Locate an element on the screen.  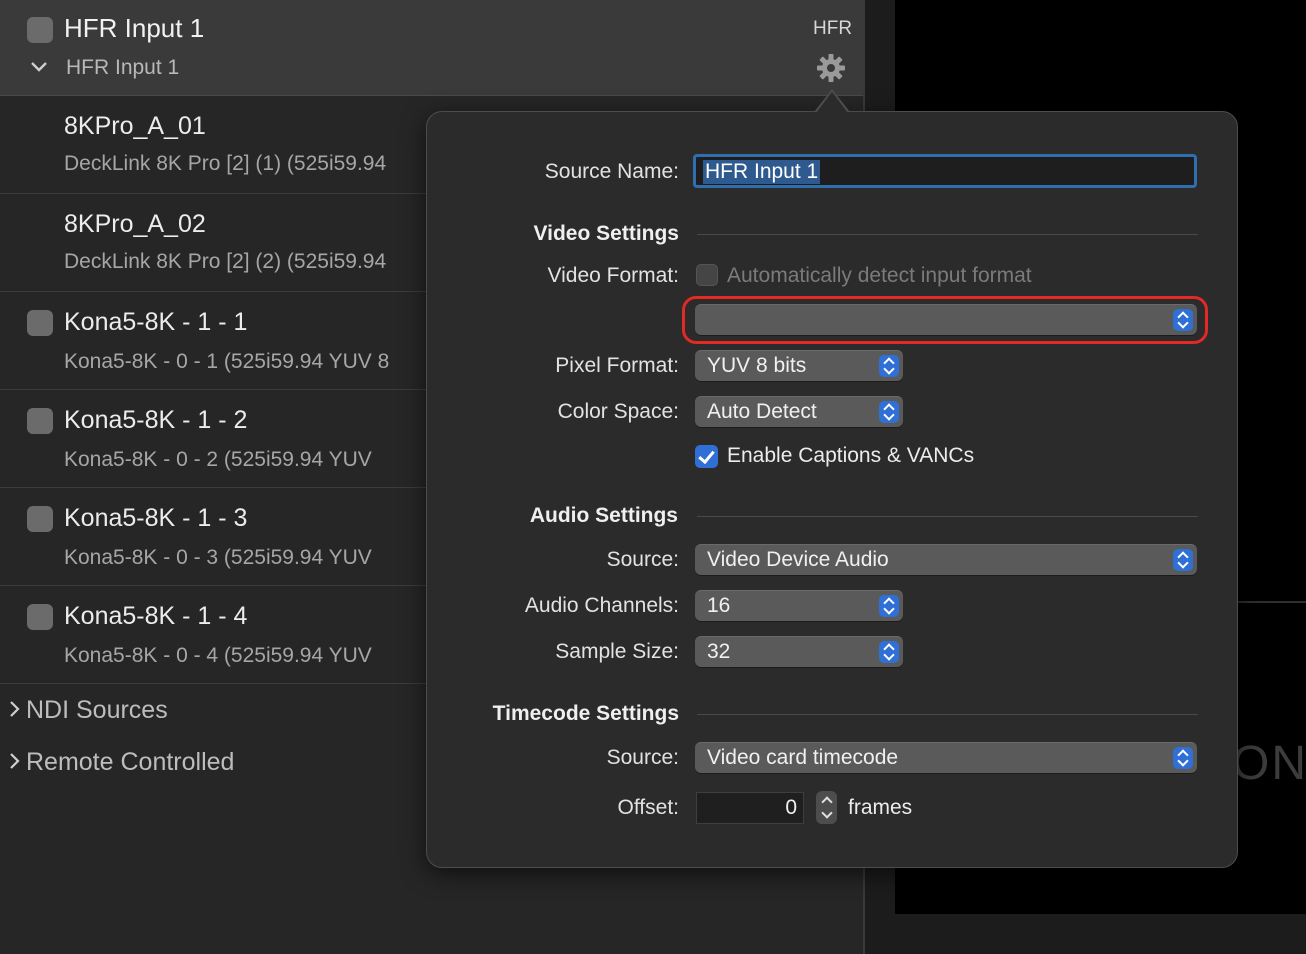
pixel-format-label: Pixel Format: is located at coordinates (617, 365).